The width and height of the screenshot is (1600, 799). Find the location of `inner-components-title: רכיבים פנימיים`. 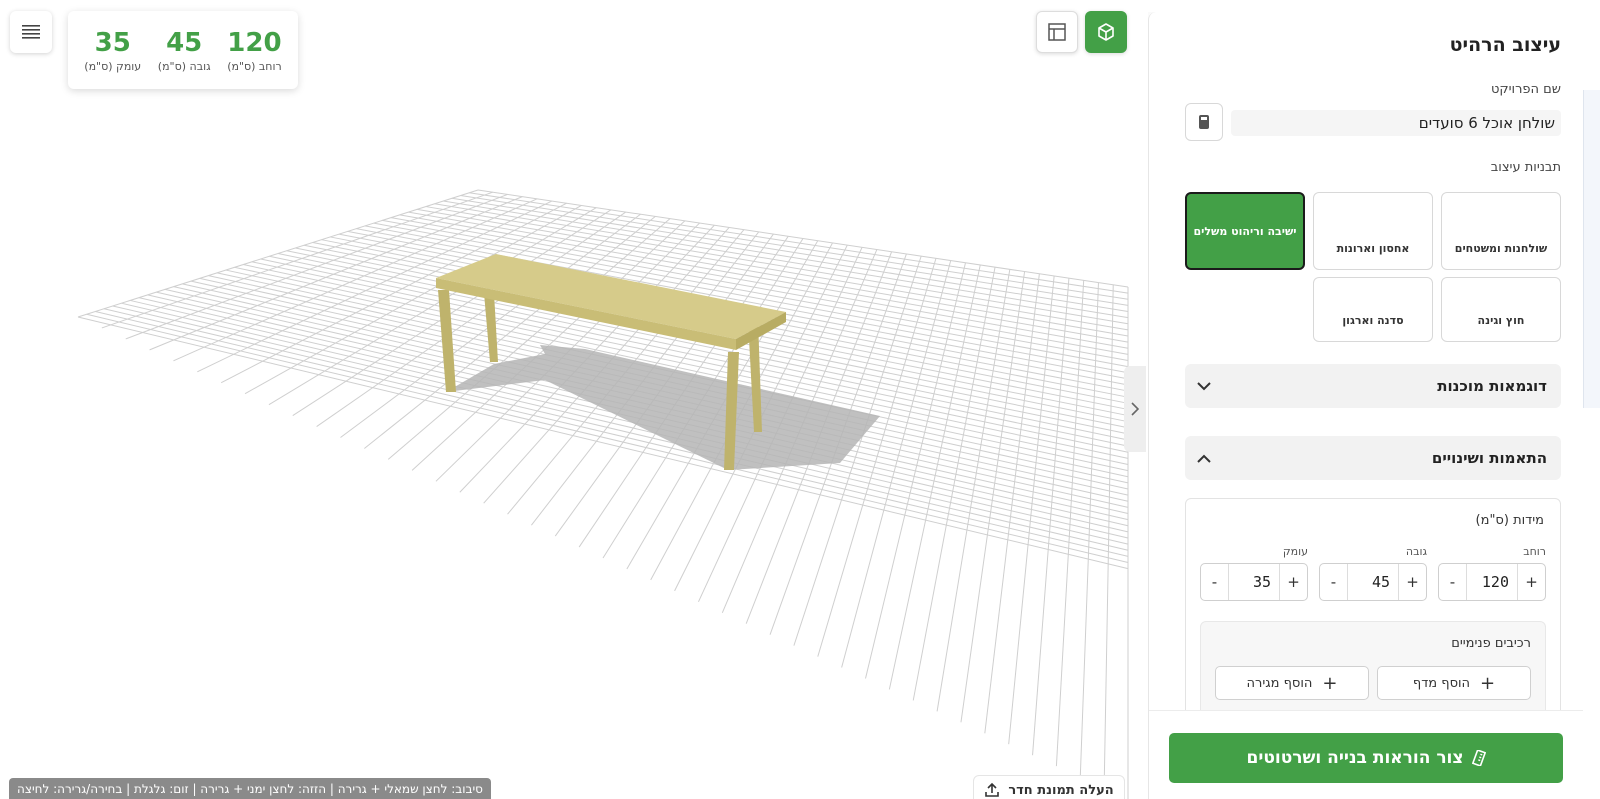

inner-components-title: רכיבים פנימיים is located at coordinates (1491, 643).